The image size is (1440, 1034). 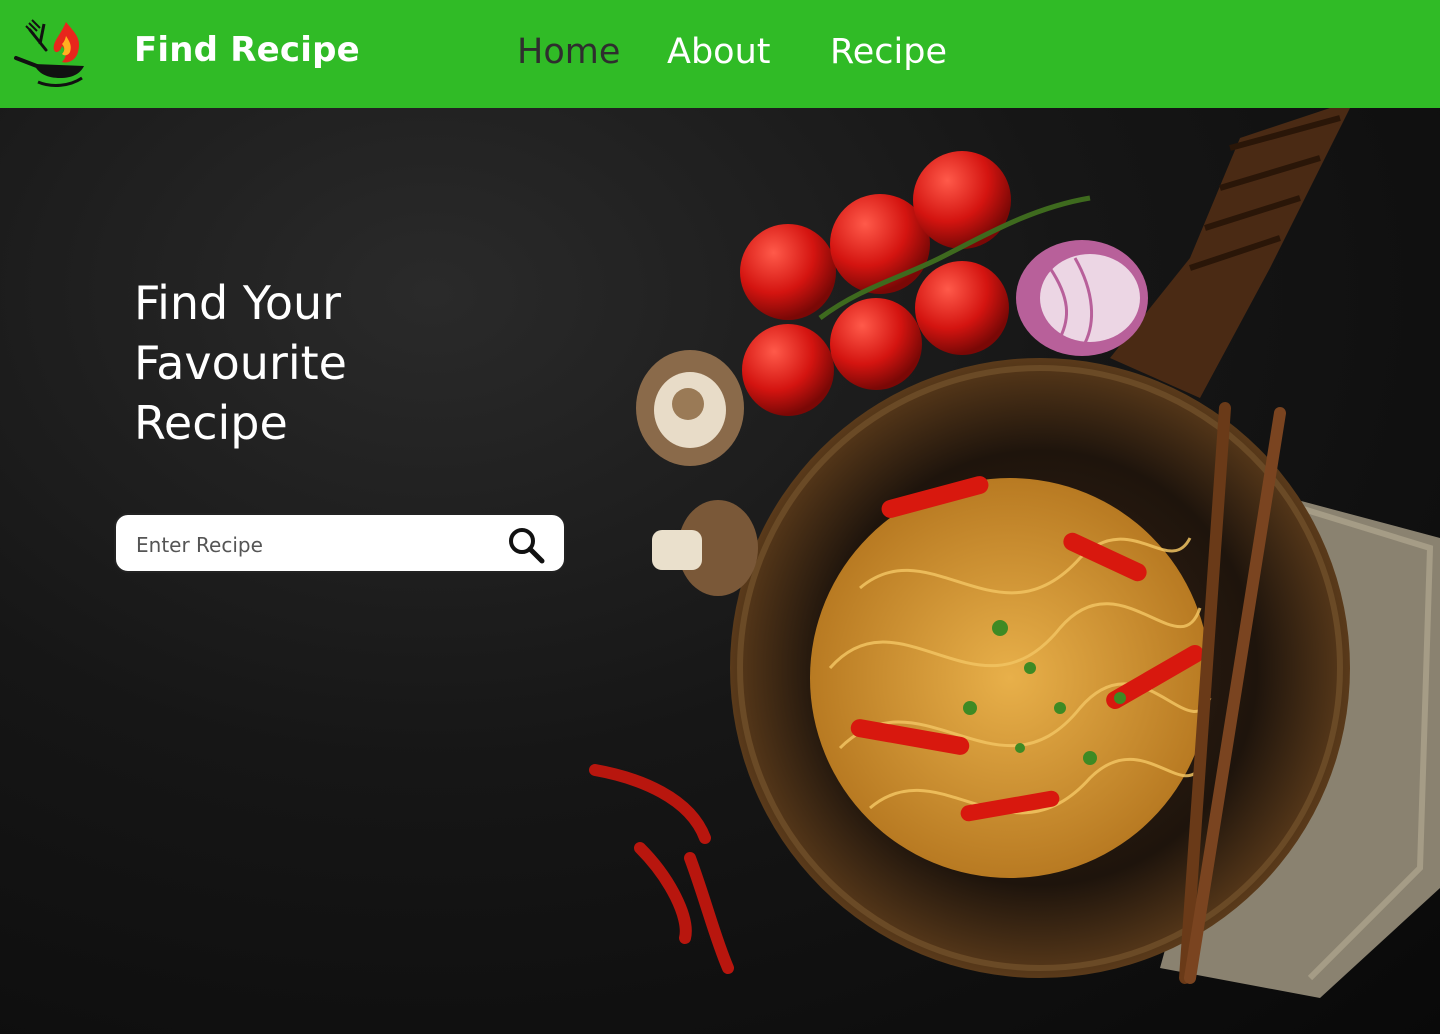 I want to click on navbar: Find Recipe Home About Recipe, so click(x=720, y=54).